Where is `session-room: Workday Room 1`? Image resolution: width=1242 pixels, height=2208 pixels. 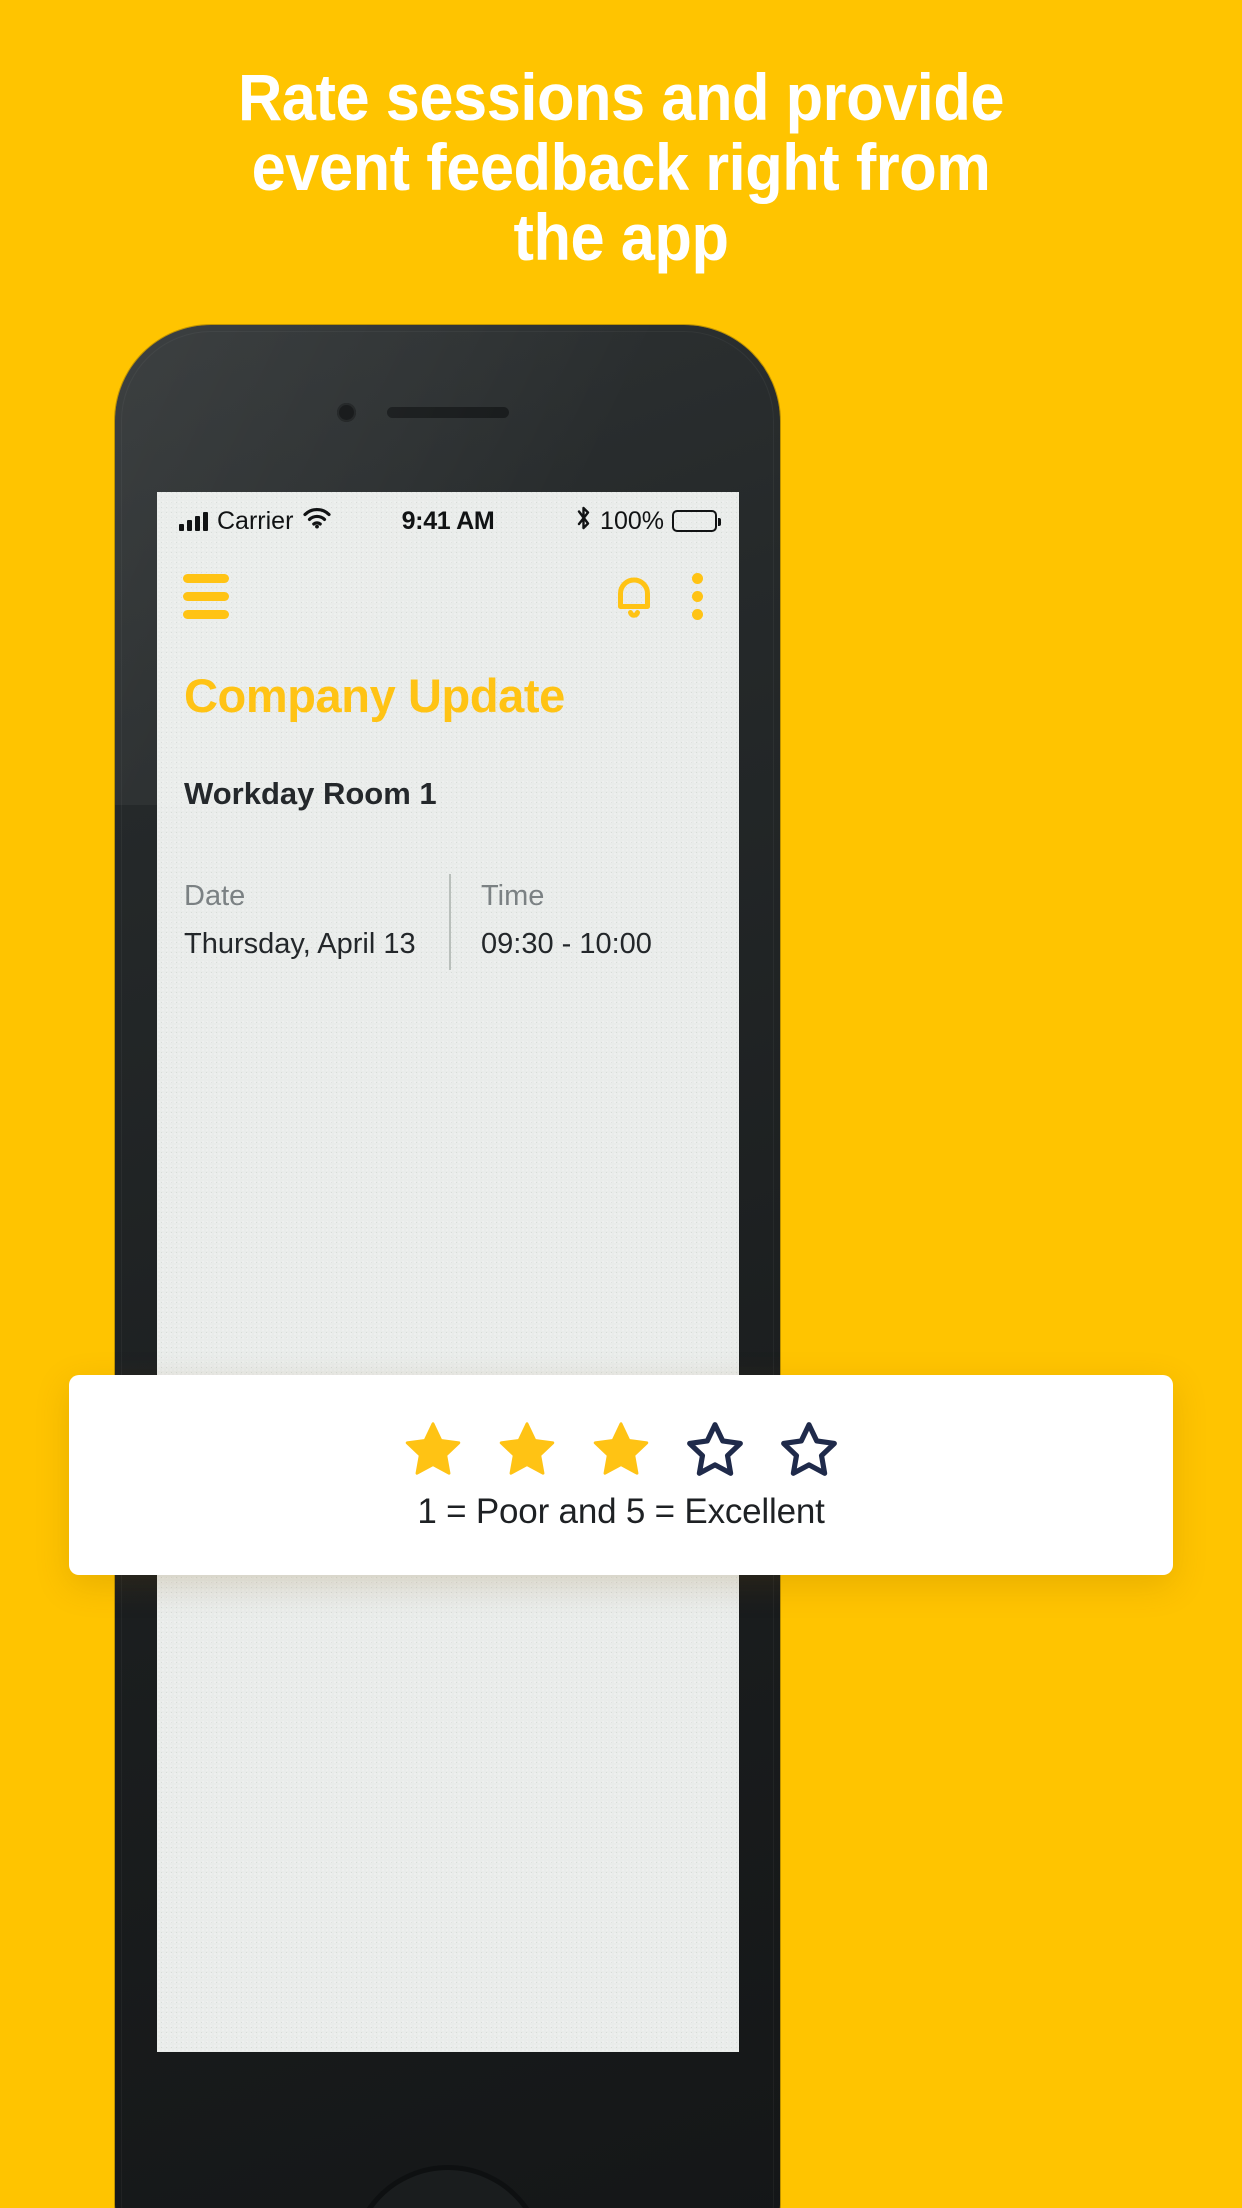 session-room: Workday Room 1 is located at coordinates (310, 793).